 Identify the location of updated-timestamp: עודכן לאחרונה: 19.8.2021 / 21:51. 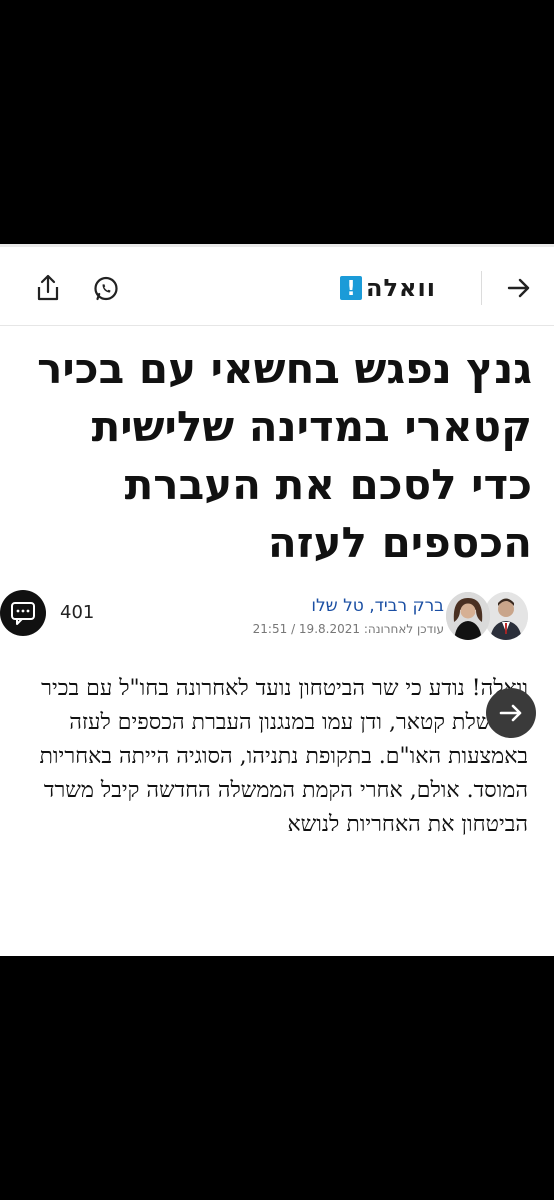
(348, 629).